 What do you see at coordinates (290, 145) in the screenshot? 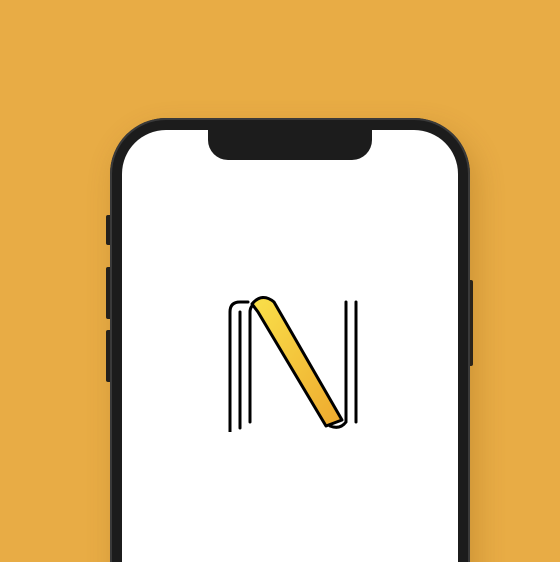
I see `notch` at bounding box center [290, 145].